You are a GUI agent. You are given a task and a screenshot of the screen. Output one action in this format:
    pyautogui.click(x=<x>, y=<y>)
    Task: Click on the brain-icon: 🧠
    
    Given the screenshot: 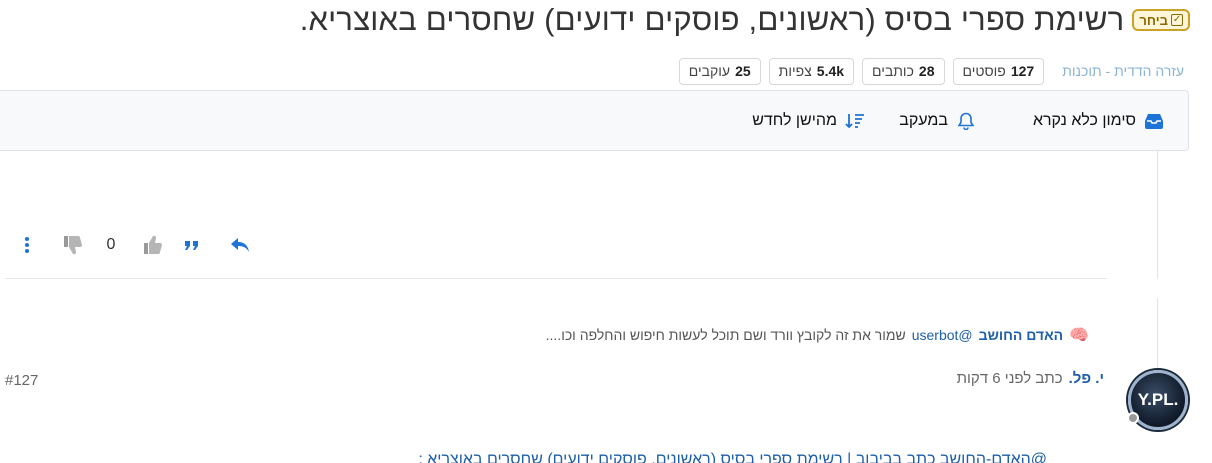 What is the action you would take?
    pyautogui.click(x=1079, y=335)
    